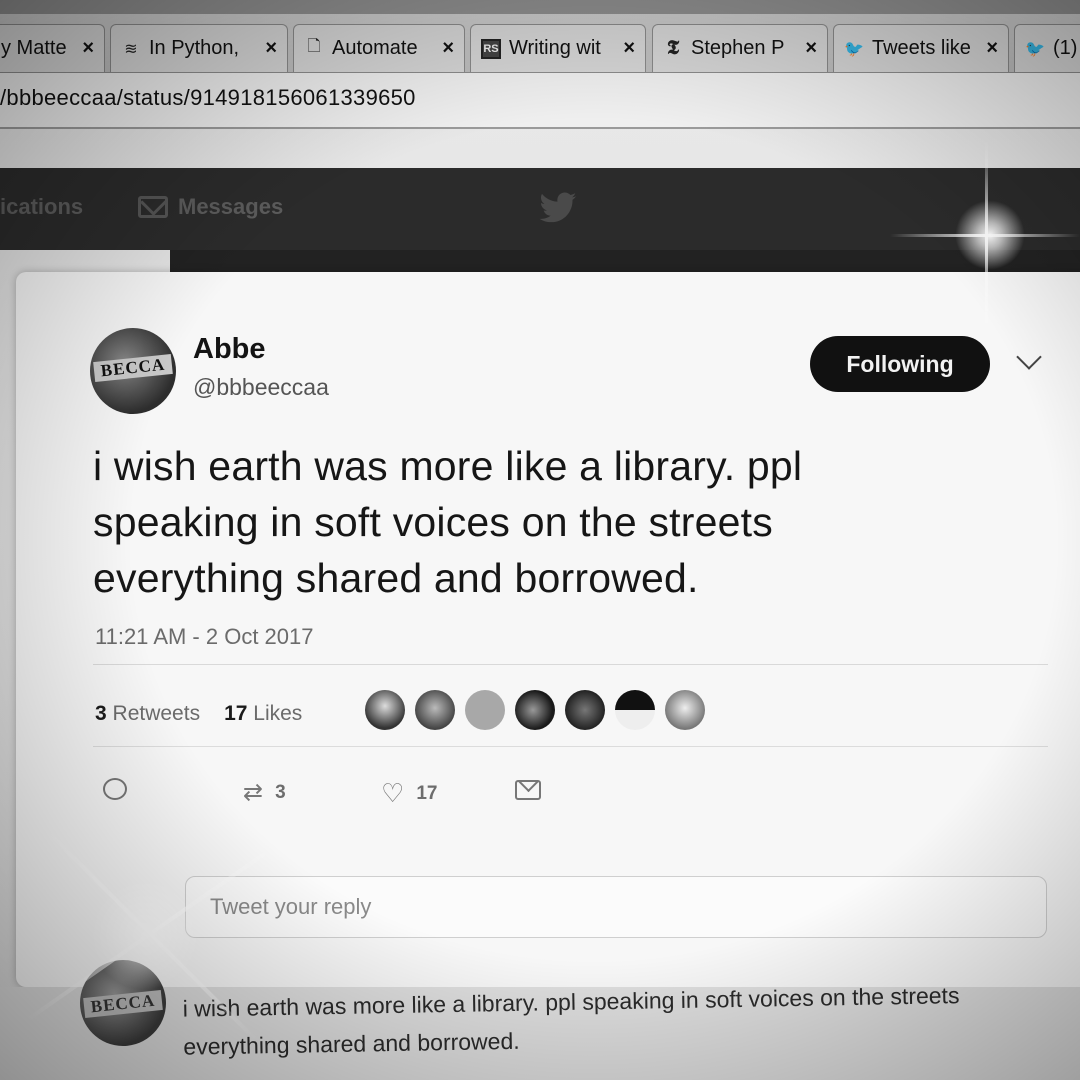 This screenshot has width=1080, height=1080. I want to click on tab-title: Writing wit, so click(555, 48).